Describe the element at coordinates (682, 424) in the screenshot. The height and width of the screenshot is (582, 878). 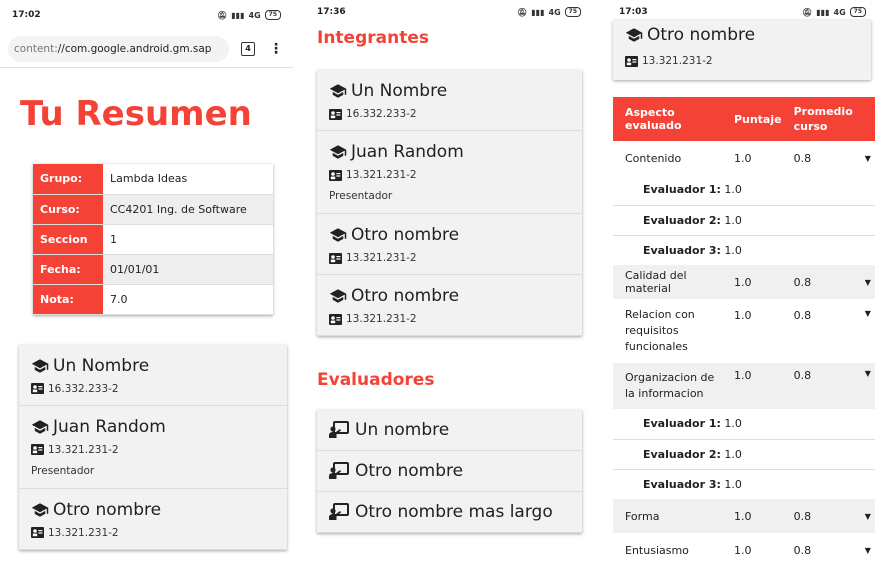
I see `evaluator-score-label: Evaluador 1:` at that location.